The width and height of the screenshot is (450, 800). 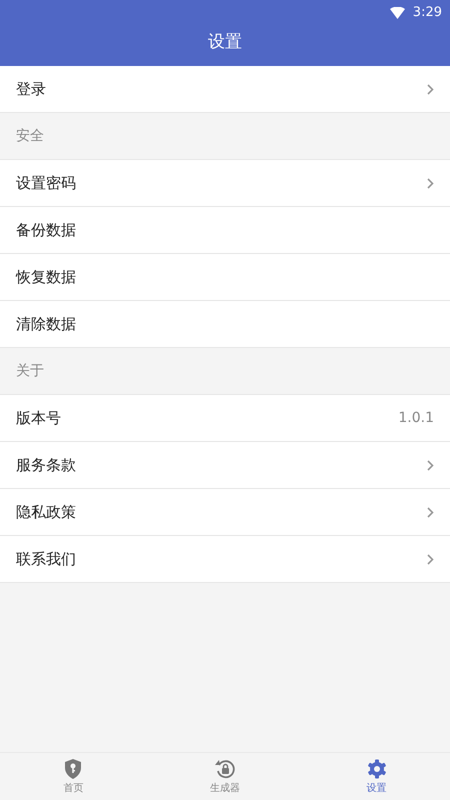 I want to click on settings-row: 版本号 1.0.1, so click(x=225, y=418).